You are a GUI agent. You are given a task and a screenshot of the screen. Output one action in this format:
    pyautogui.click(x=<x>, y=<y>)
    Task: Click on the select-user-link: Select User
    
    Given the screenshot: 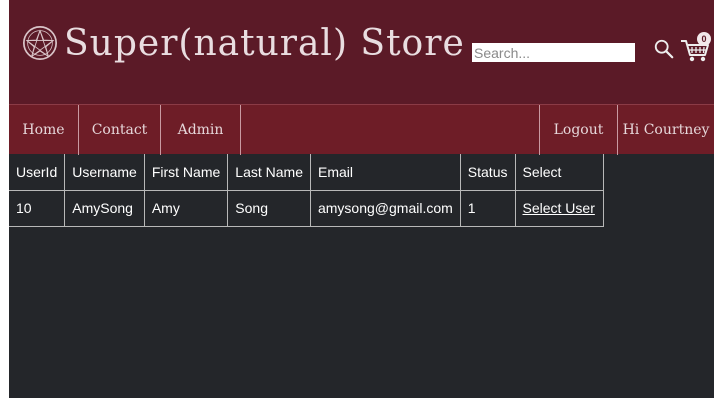 What is the action you would take?
    pyautogui.click(x=559, y=208)
    